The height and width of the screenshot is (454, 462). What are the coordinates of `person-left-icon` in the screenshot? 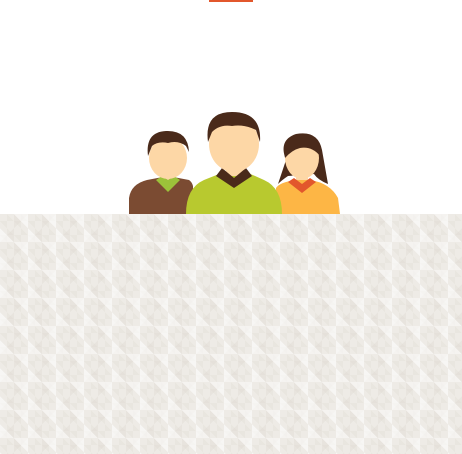 It's located at (161, 172).